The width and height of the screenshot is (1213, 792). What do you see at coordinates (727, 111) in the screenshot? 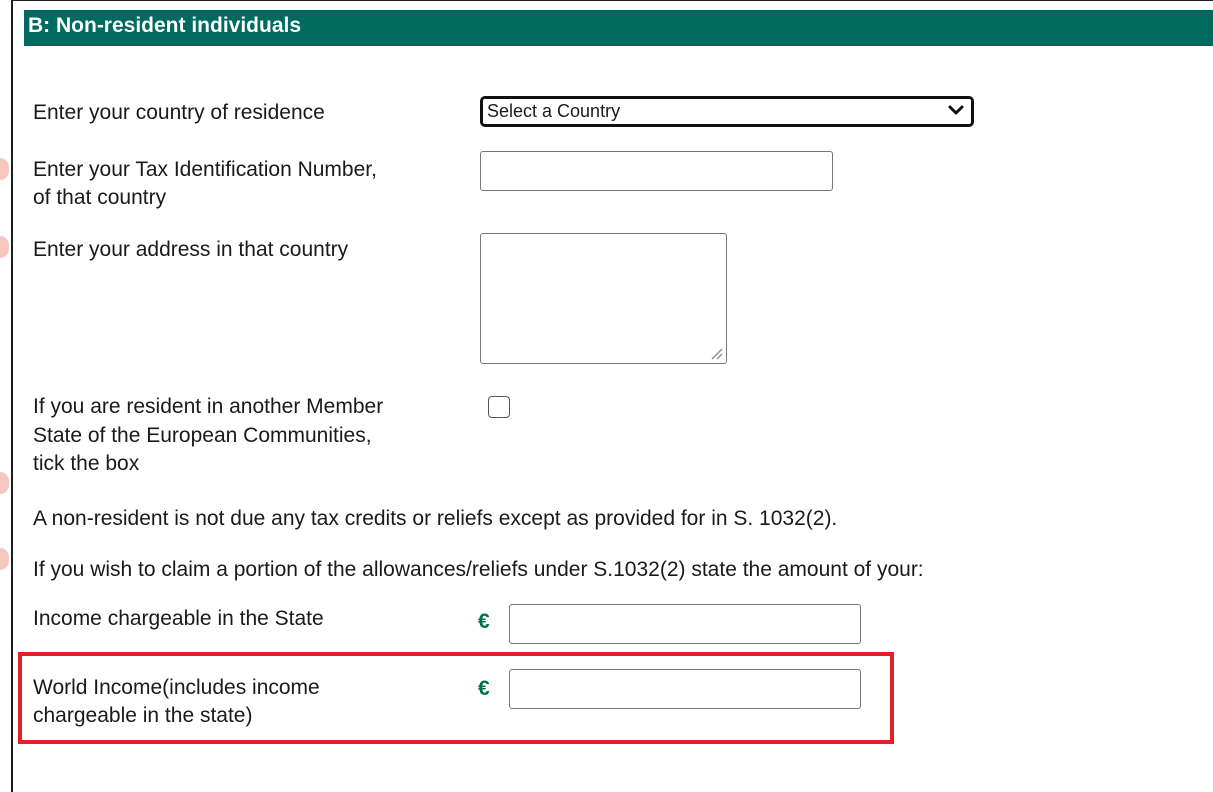
I see `country-select: Select a Country` at bounding box center [727, 111].